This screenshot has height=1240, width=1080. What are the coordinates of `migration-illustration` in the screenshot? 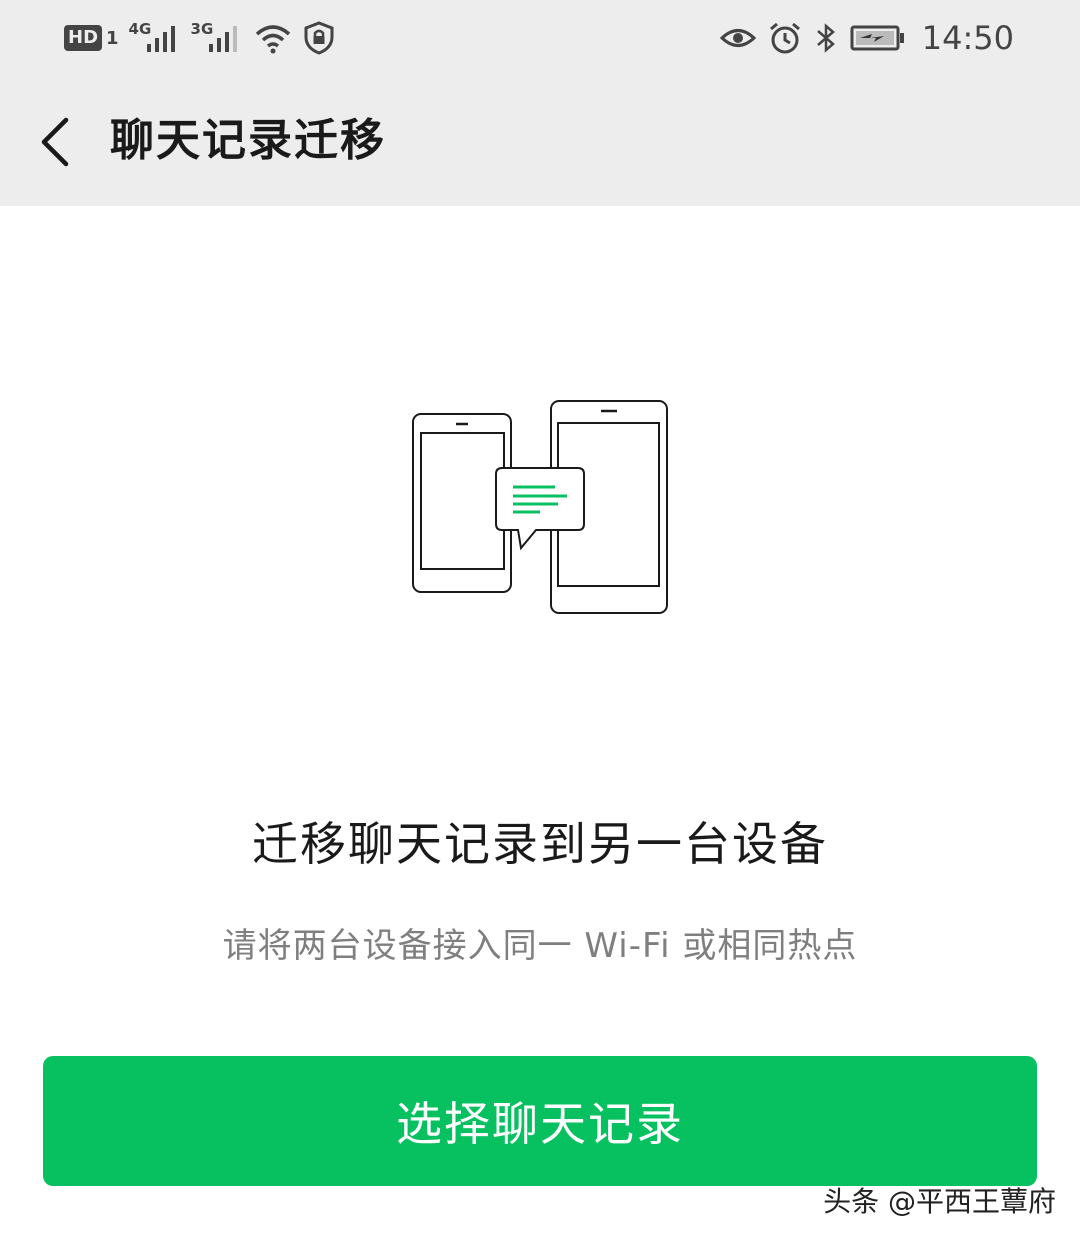 It's located at (541, 508).